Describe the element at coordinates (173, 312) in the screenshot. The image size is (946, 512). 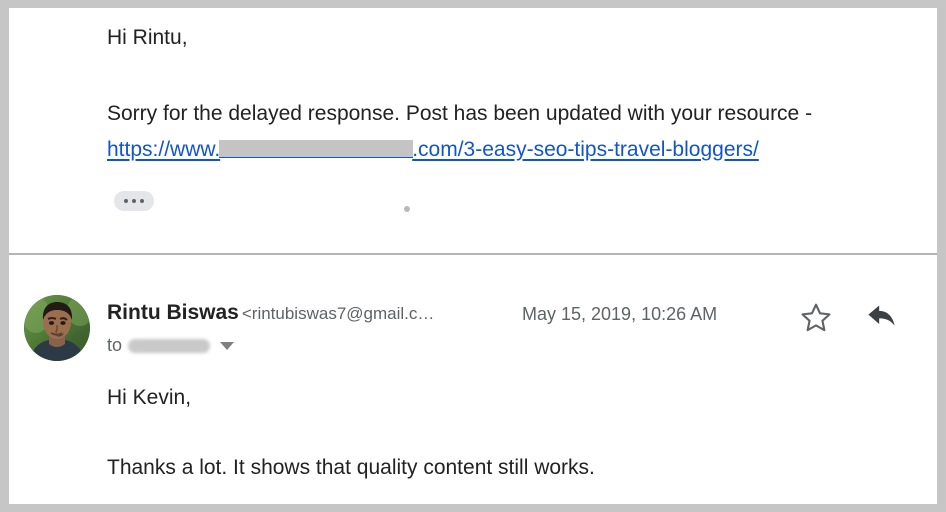
I see `sender-name: Rintu Biswas` at that location.